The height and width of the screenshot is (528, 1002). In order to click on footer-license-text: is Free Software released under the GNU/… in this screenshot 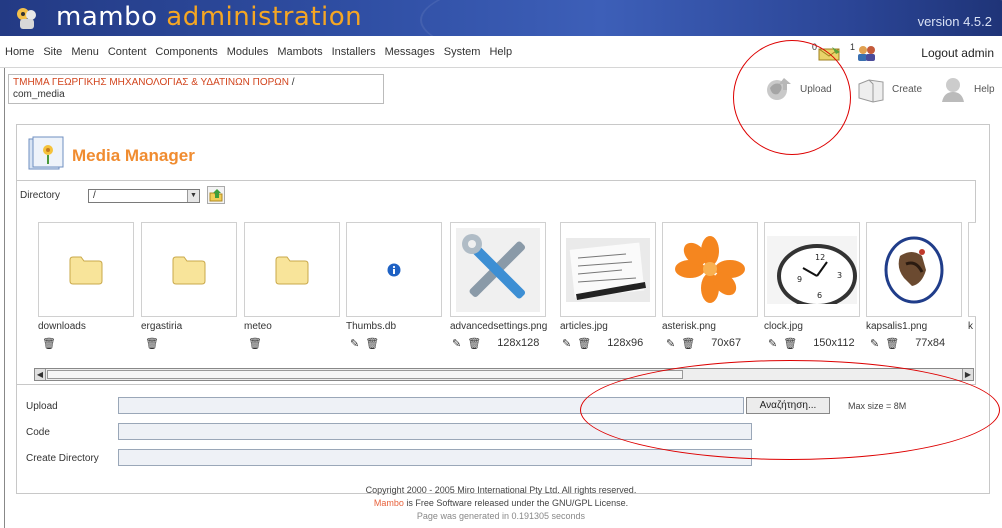, I will do `click(516, 503)`.